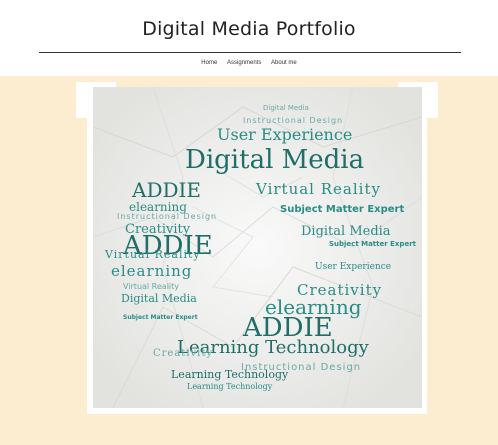 The height and width of the screenshot is (445, 498). Describe the element at coordinates (249, 29) in the screenshot. I see `site-title: Digital Media Portfolio` at that location.